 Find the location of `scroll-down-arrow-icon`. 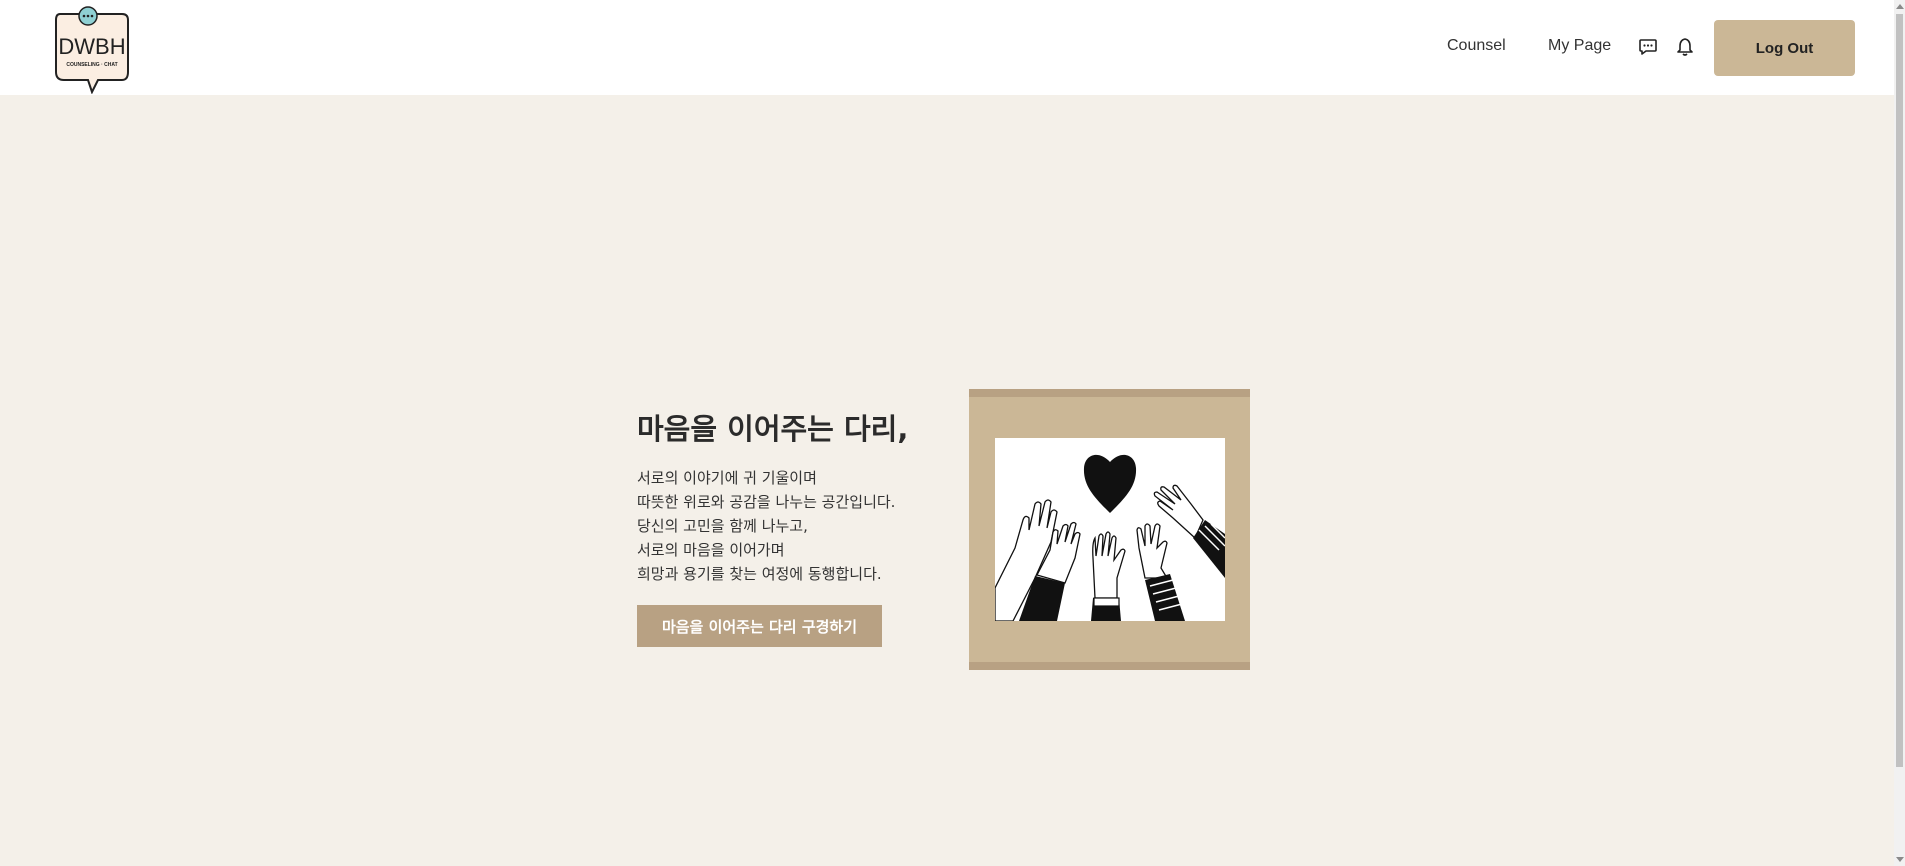

scroll-down-arrow-icon is located at coordinates (1900, 859).